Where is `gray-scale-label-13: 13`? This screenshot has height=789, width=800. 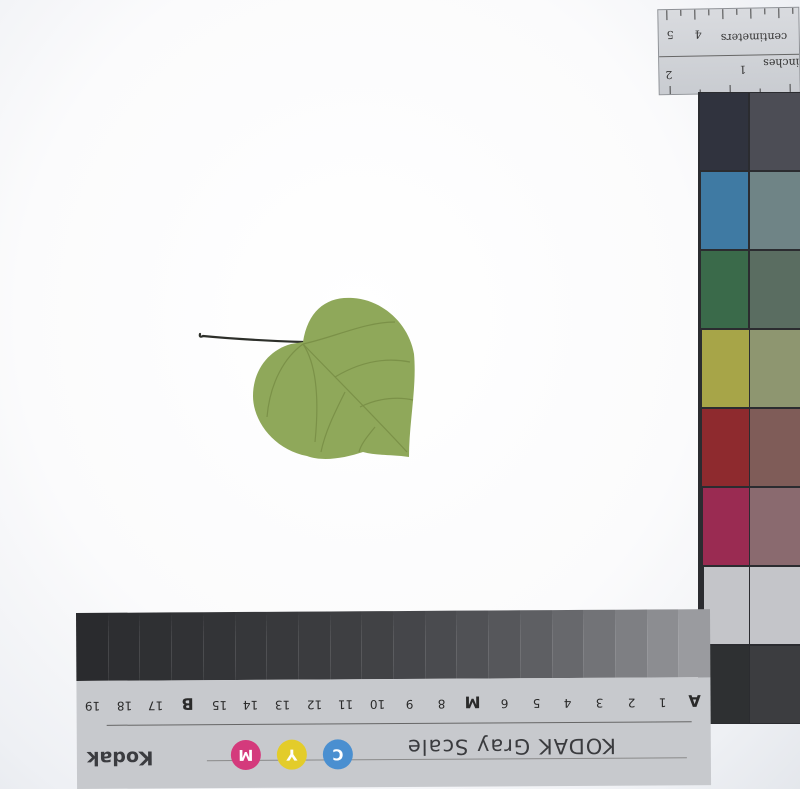 gray-scale-label-13: 13 is located at coordinates (282, 704).